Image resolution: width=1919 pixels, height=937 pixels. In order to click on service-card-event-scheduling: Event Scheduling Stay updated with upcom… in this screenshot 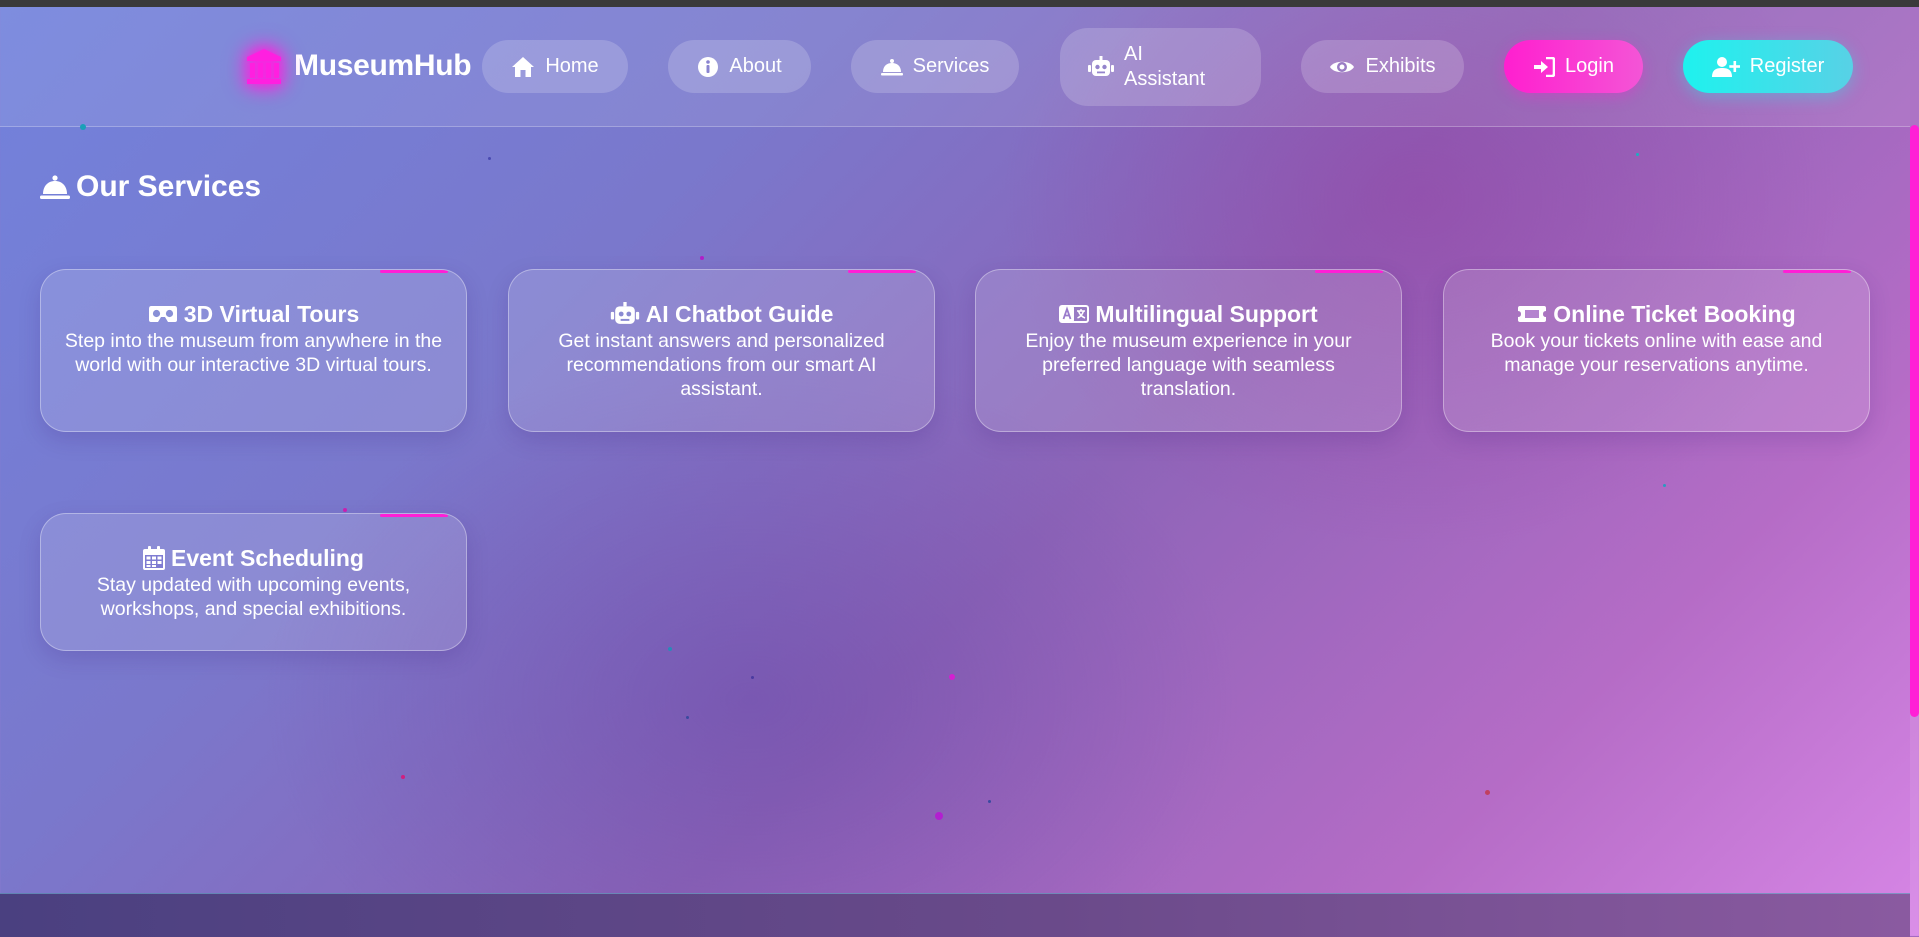, I will do `click(253, 582)`.